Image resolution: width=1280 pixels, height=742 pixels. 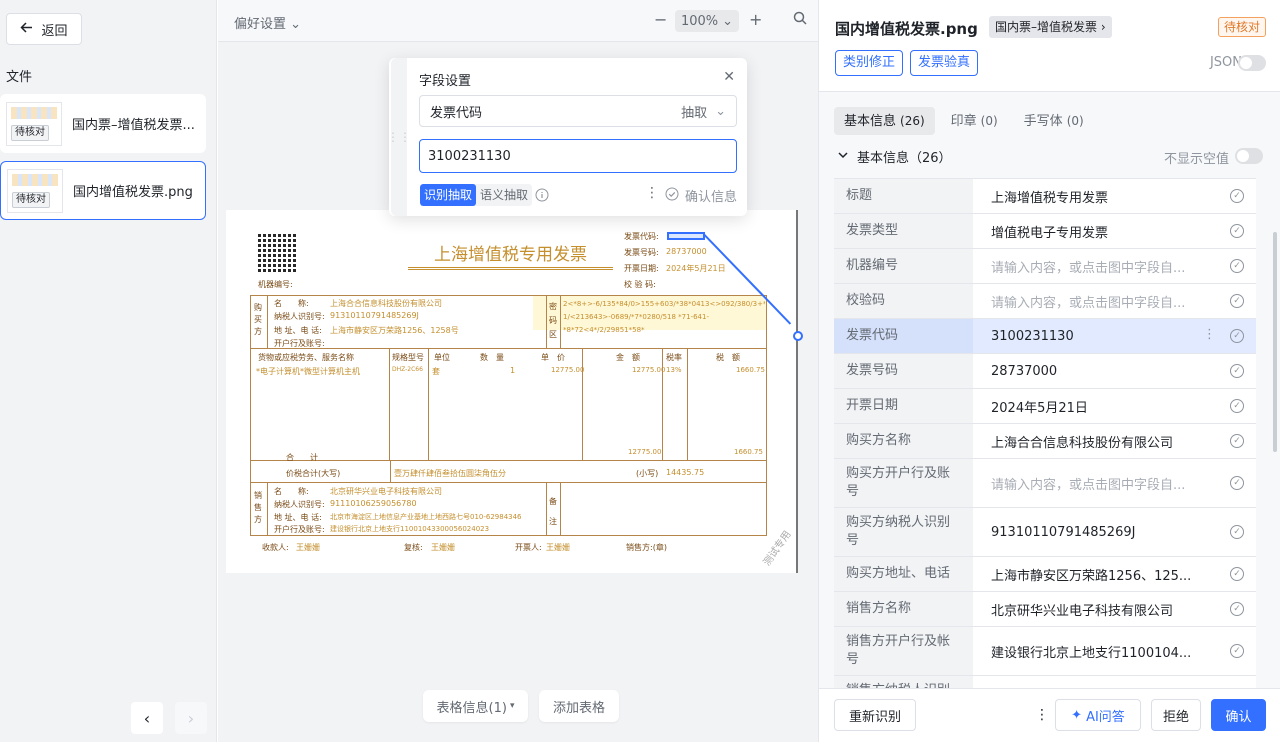 What do you see at coordinates (1114, 231) in the screenshot?
I see `field-value: 增值税电子专用发票` at bounding box center [1114, 231].